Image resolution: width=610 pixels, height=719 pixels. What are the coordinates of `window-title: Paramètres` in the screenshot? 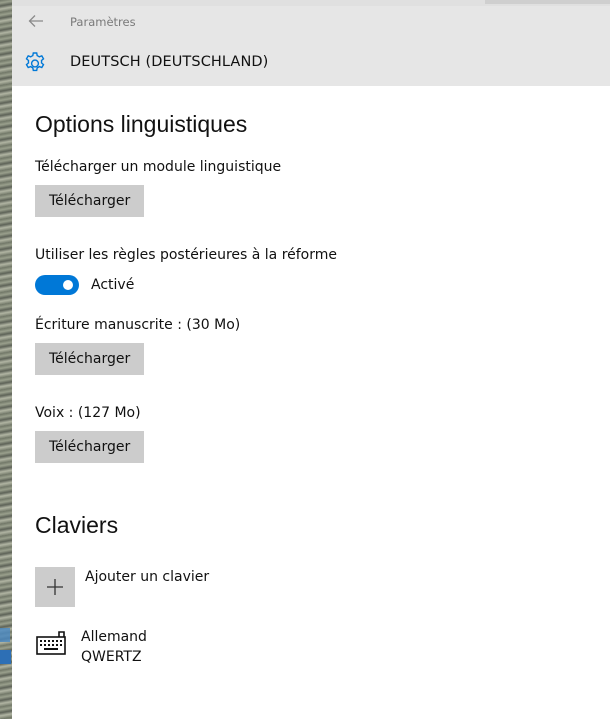 It's located at (103, 22).